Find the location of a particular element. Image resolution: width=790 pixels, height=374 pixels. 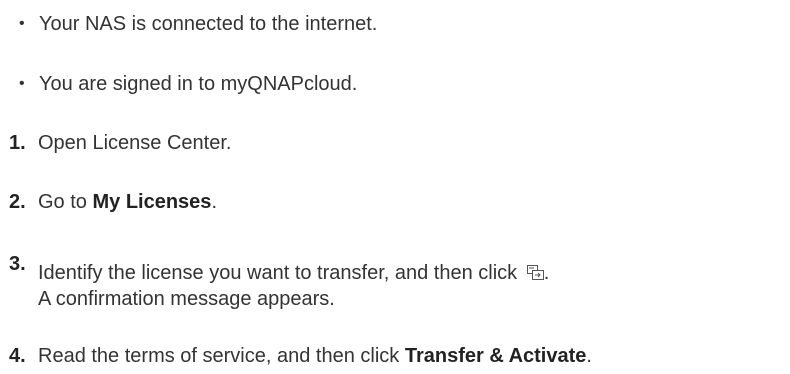

prerequisite-text: You are signed in to myQNAPcloud. is located at coordinates (198, 84).